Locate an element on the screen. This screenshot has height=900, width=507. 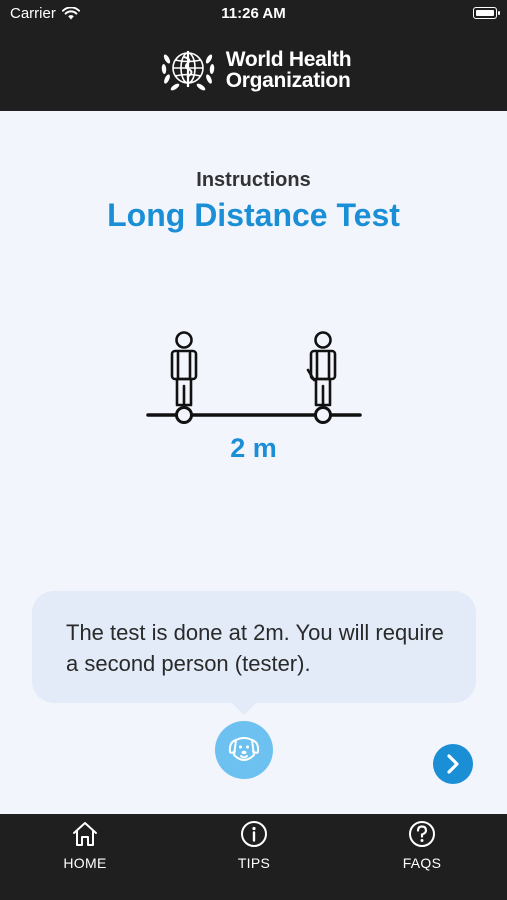
chevron-right-icon is located at coordinates (453, 764).